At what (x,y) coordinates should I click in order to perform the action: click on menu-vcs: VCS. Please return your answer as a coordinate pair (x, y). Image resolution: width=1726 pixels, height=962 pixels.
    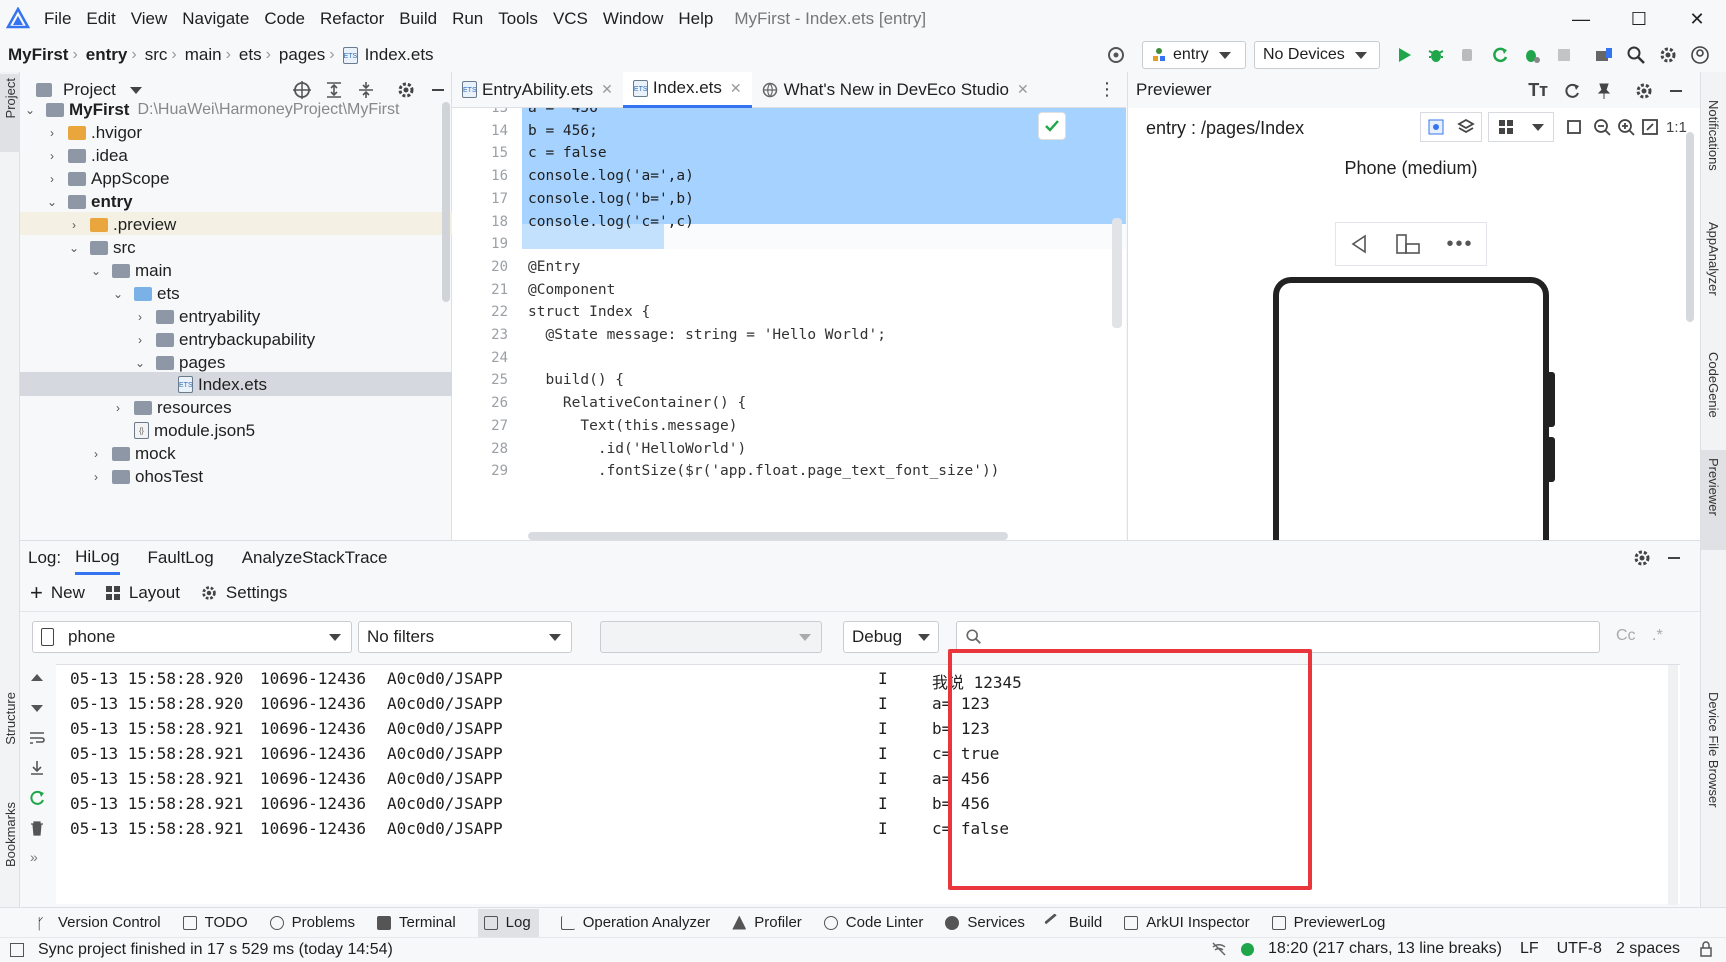
    Looking at the image, I should click on (570, 19).